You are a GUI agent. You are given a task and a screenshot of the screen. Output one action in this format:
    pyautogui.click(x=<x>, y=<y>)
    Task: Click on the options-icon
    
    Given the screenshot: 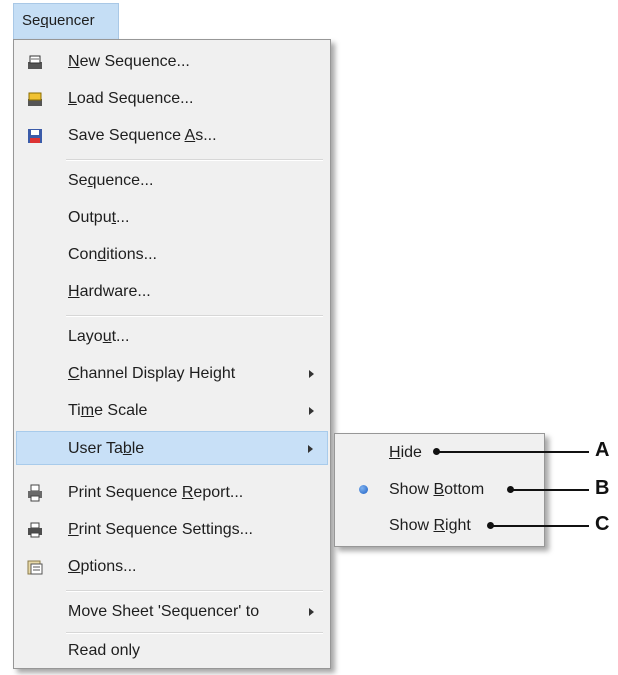 What is the action you would take?
    pyautogui.click(x=35, y=567)
    